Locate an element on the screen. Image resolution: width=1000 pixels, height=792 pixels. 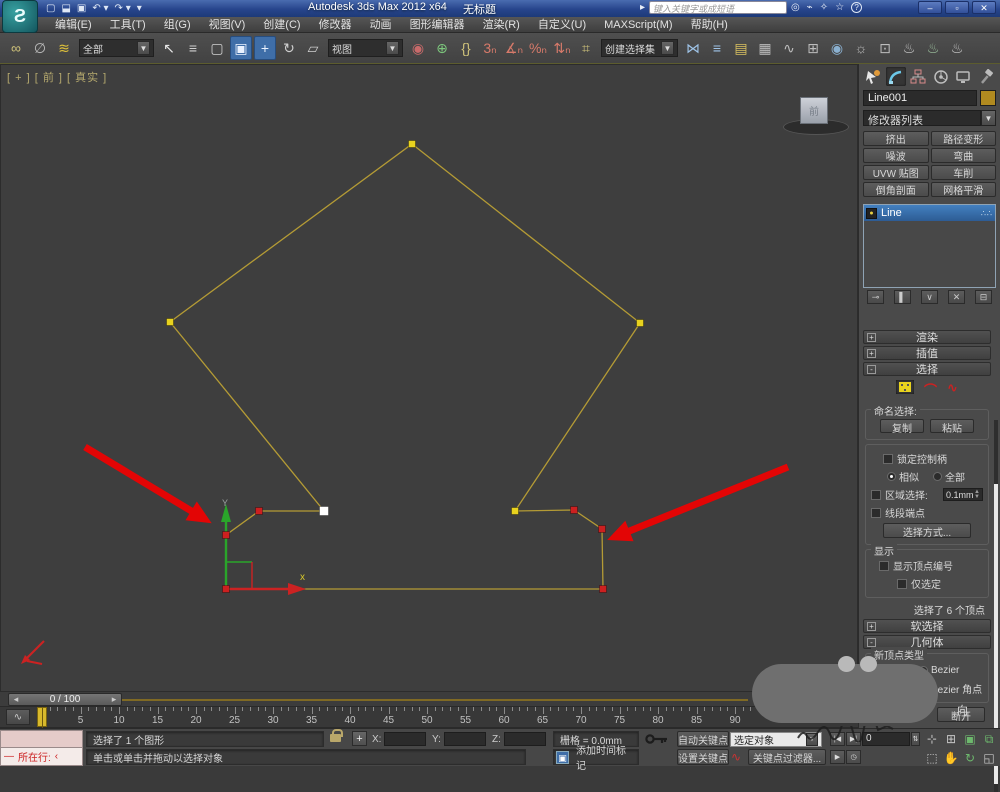
zoom-region-icon: ⬚ is located at coordinates (932, 758).